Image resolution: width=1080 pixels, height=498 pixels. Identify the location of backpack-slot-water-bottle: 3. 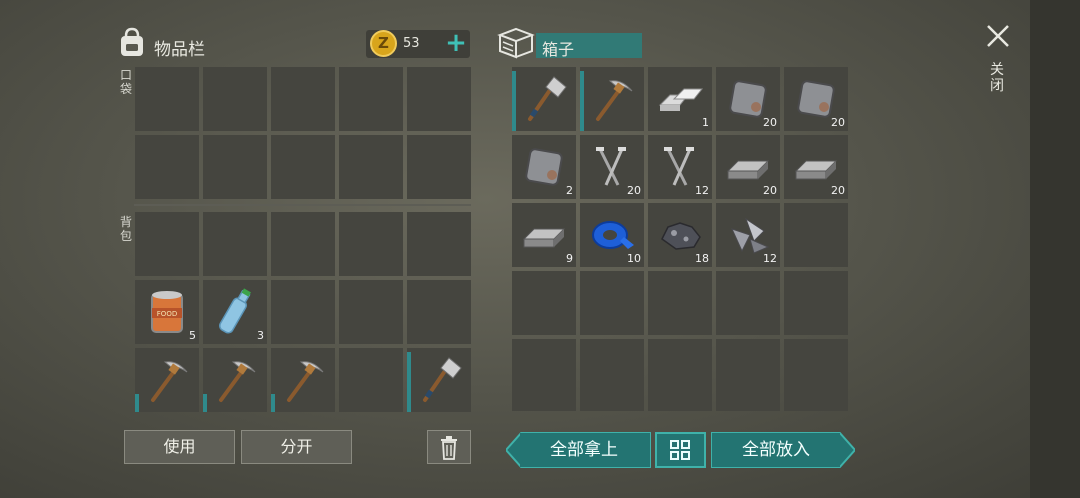
(235, 312).